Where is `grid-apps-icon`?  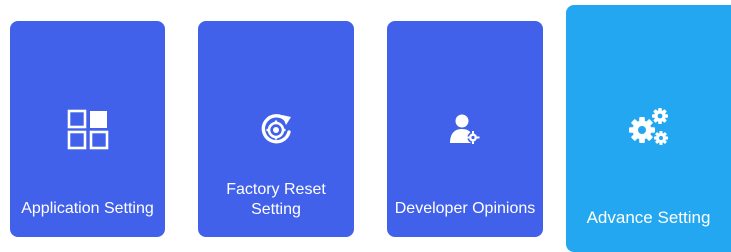 grid-apps-icon is located at coordinates (88, 132).